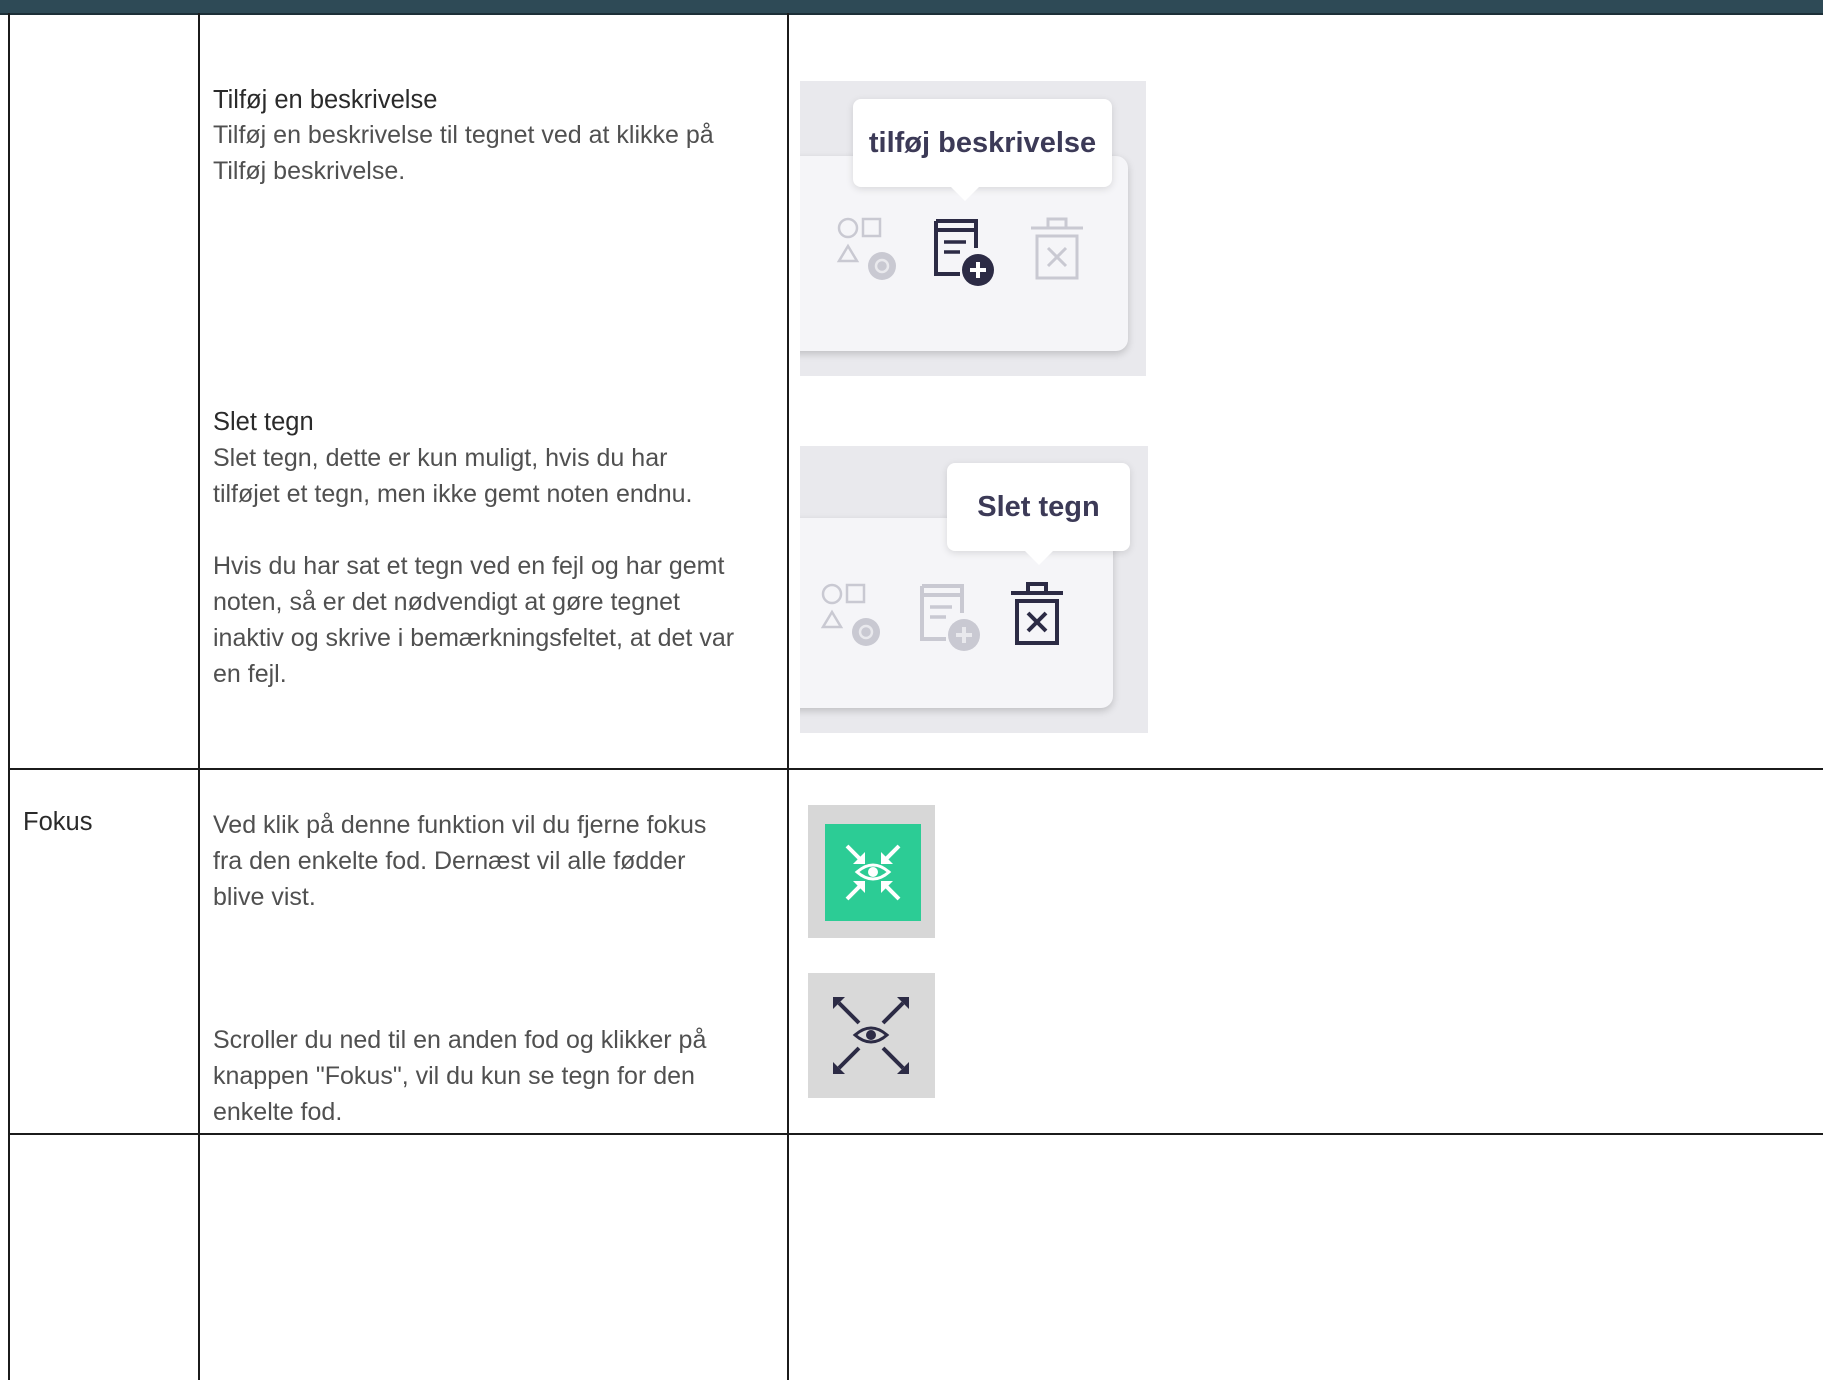  Describe the element at coordinates (263, 422) in the screenshot. I see `delete-sign-heading: Slet tegn` at that location.